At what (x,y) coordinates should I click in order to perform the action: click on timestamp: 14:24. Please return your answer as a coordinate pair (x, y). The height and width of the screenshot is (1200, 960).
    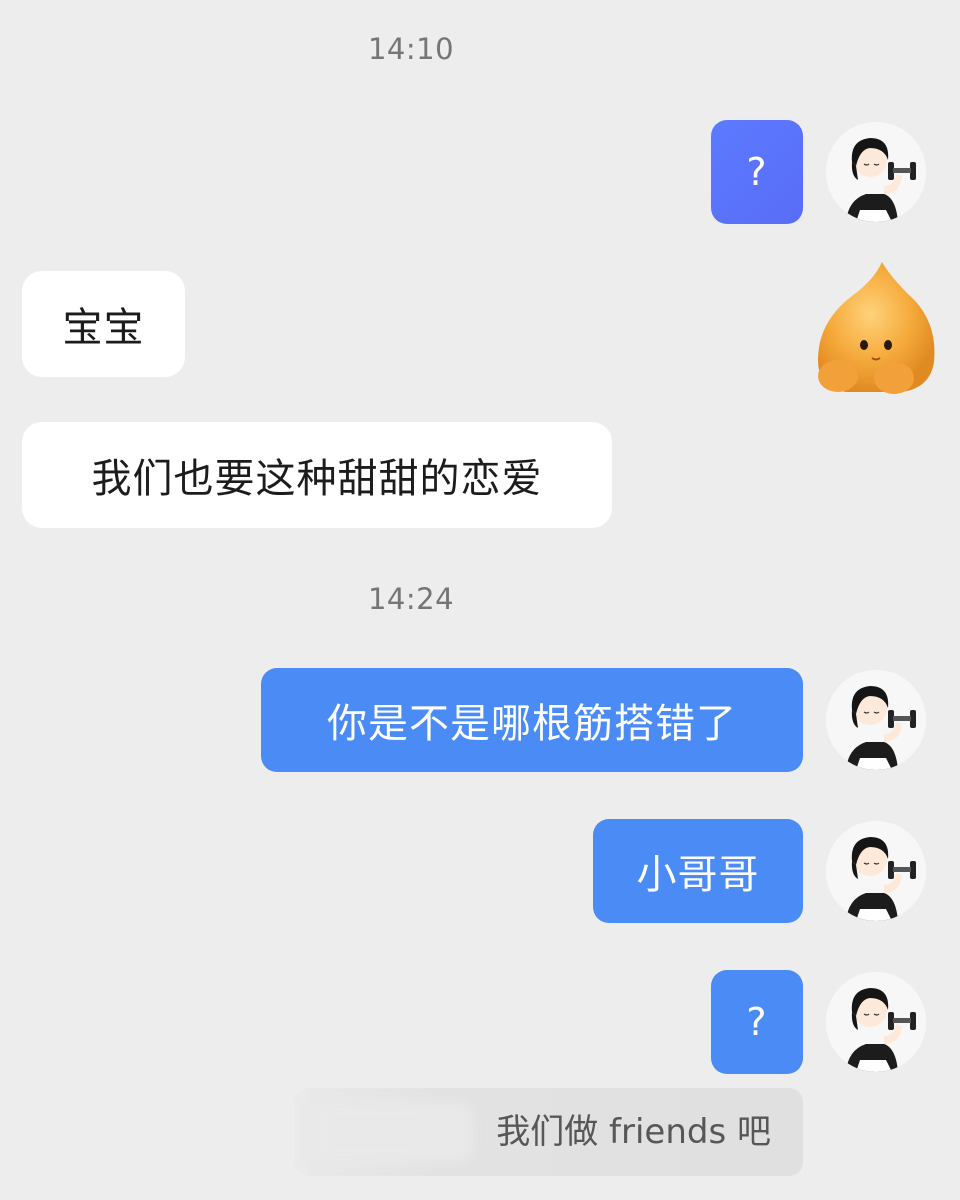
    Looking at the image, I should click on (411, 599).